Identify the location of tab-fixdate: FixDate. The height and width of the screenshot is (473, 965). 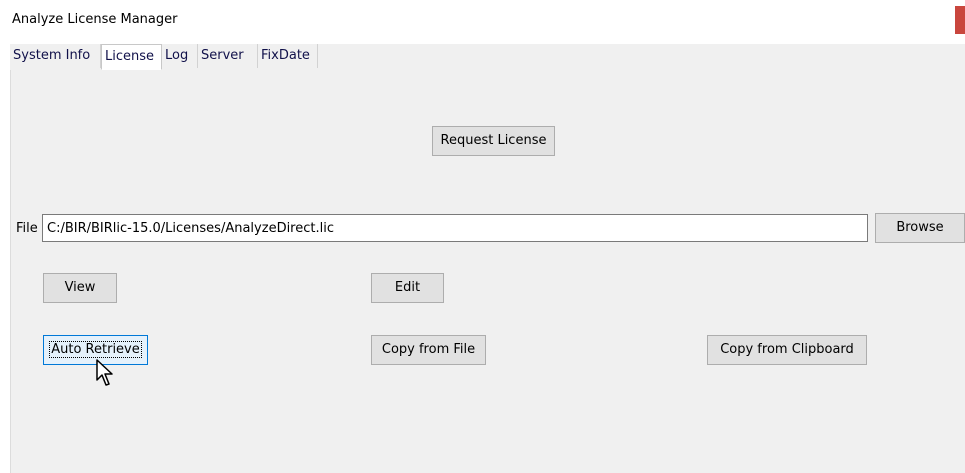
(288, 56).